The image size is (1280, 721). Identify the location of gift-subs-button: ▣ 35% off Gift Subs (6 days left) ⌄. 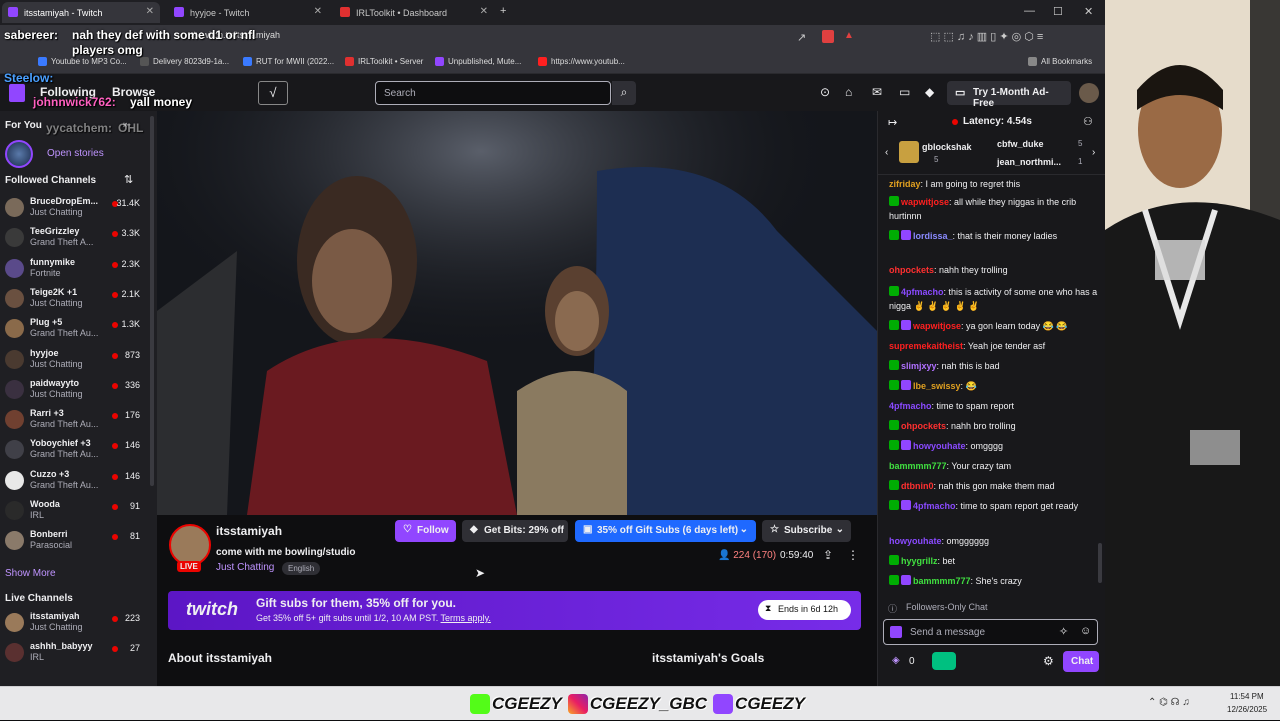
(665, 531).